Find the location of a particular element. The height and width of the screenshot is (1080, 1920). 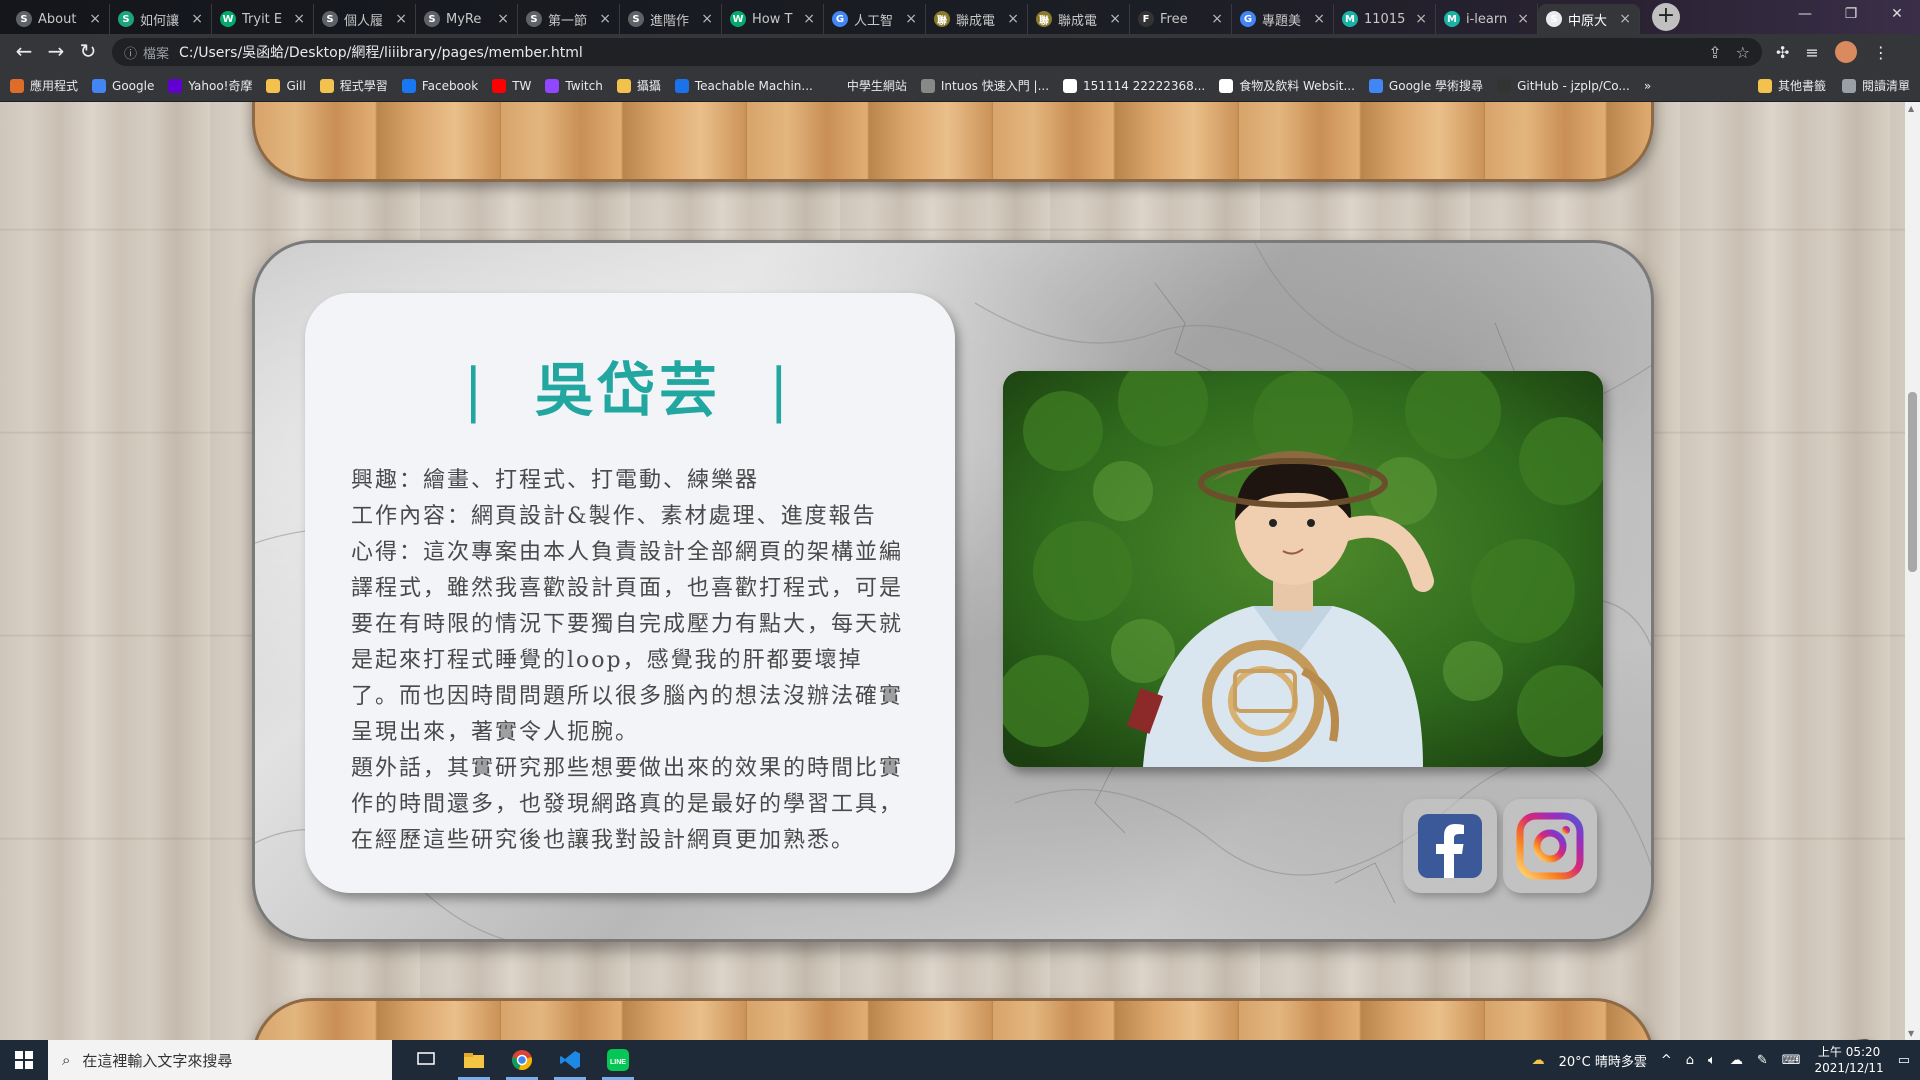

browser-tab: S MyRe × is located at coordinates (467, 19).